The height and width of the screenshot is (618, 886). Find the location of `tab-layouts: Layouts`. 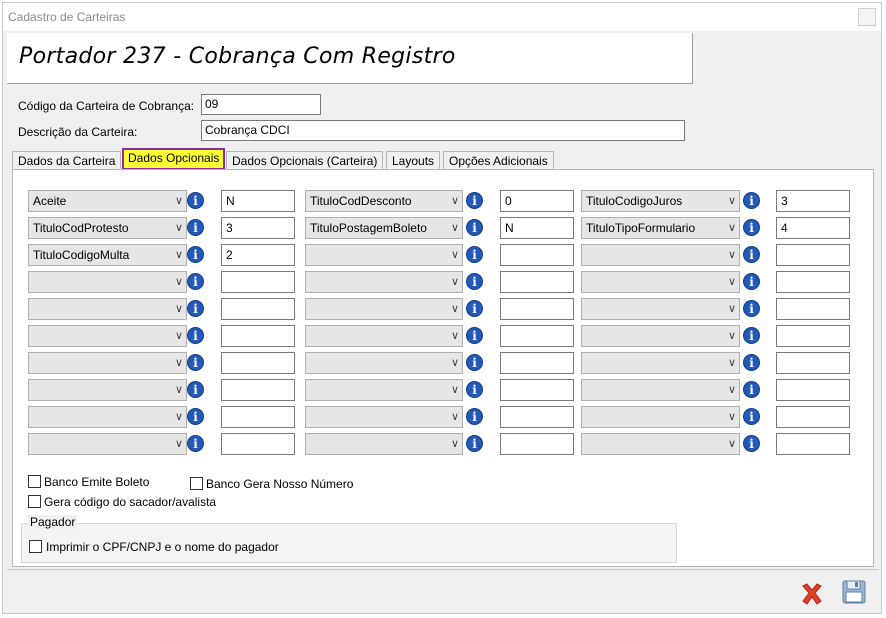

tab-layouts: Layouts is located at coordinates (413, 160).